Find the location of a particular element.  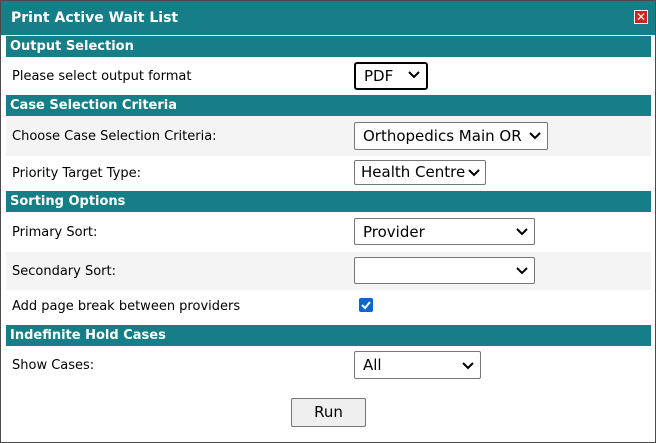

dialog-title: Print Active Wait List is located at coordinates (95, 18).